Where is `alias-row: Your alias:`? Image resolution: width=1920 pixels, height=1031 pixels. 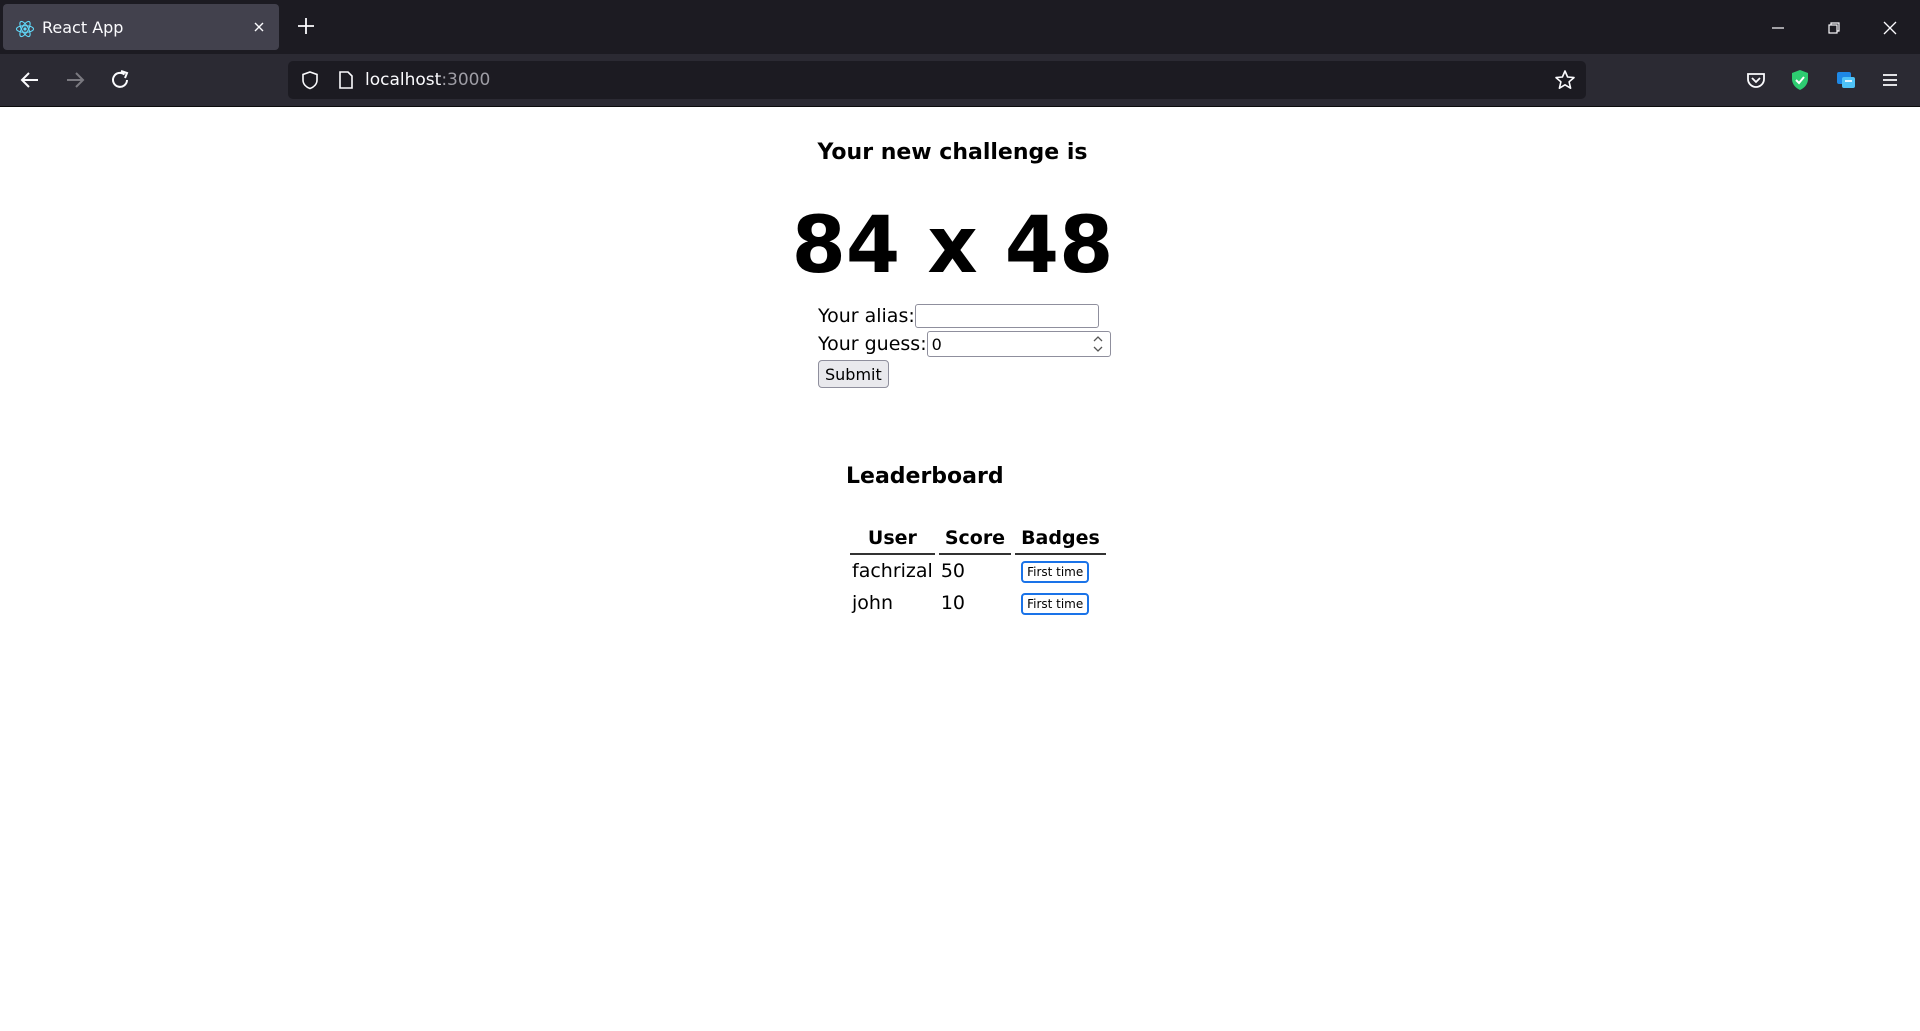
alias-row: Your alias: is located at coordinates (964, 316).